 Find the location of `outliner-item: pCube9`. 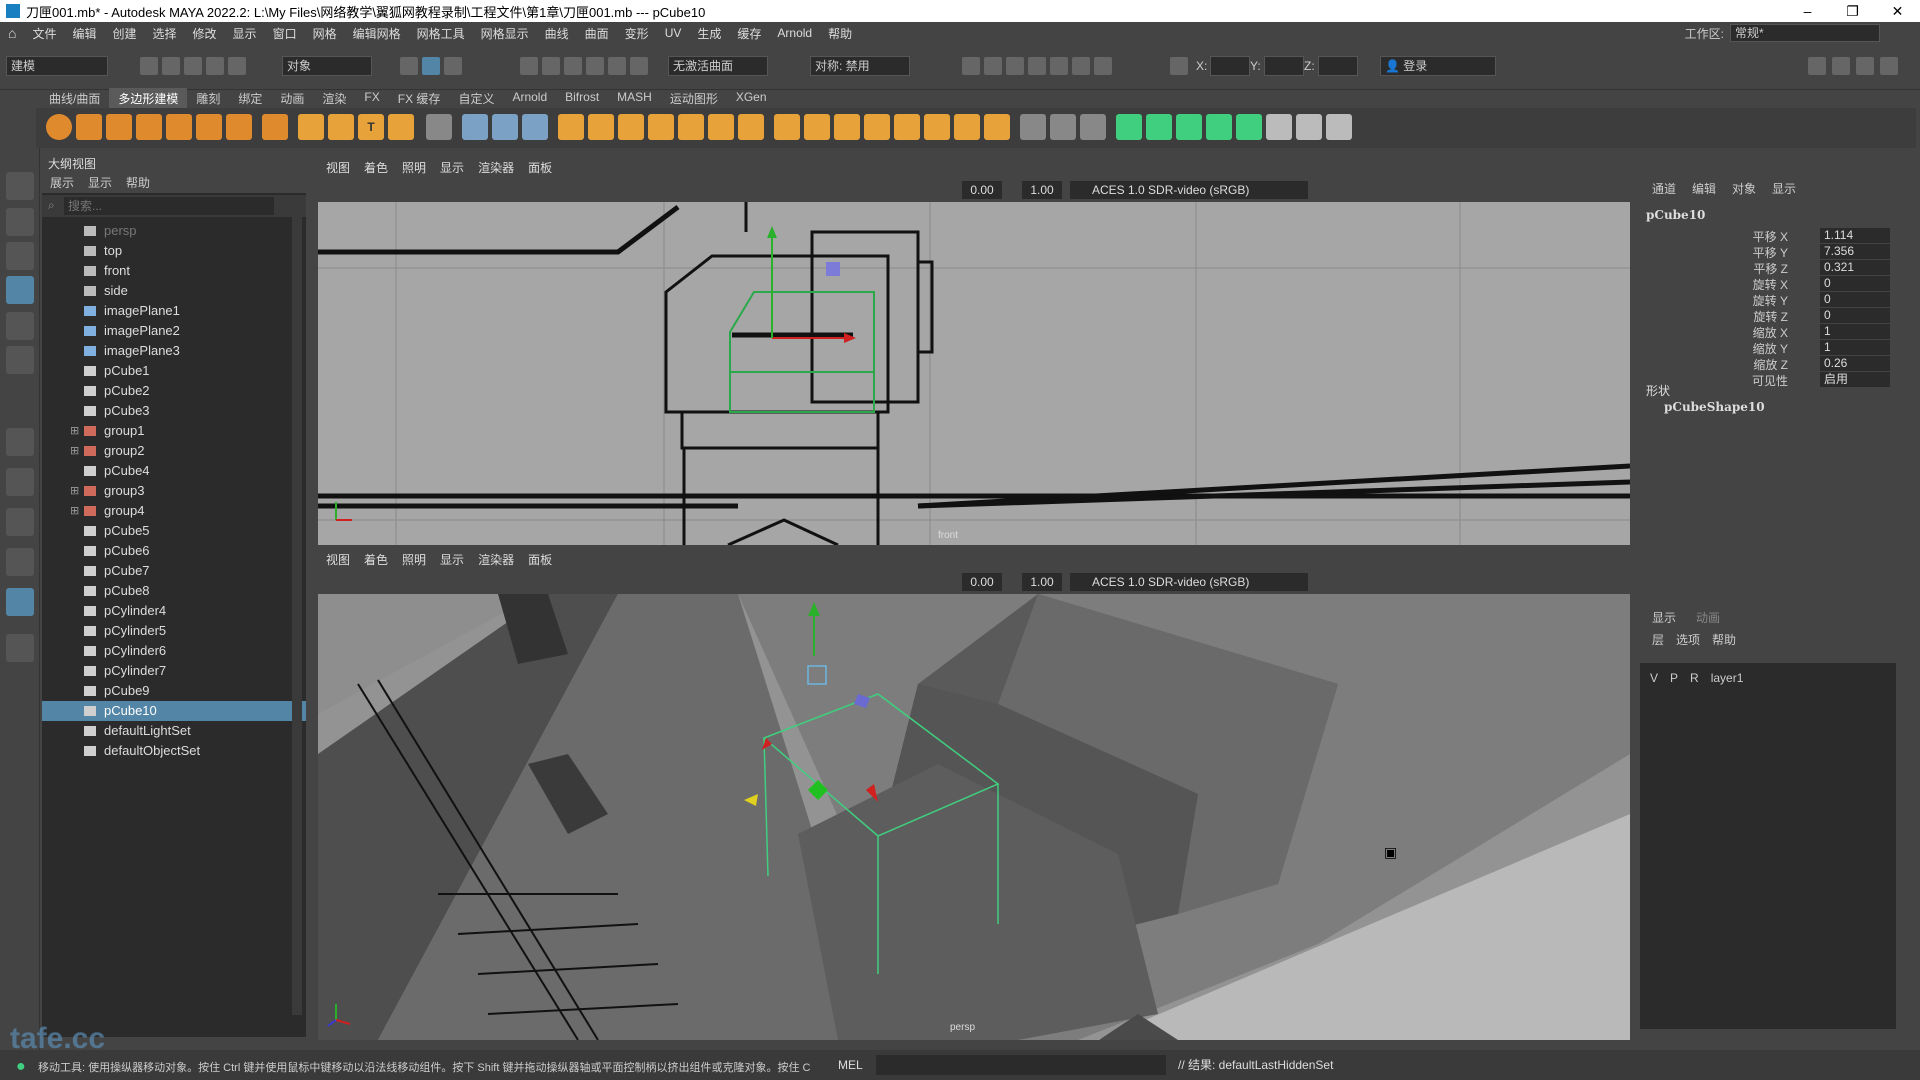

outliner-item: pCube9 is located at coordinates (174, 691).